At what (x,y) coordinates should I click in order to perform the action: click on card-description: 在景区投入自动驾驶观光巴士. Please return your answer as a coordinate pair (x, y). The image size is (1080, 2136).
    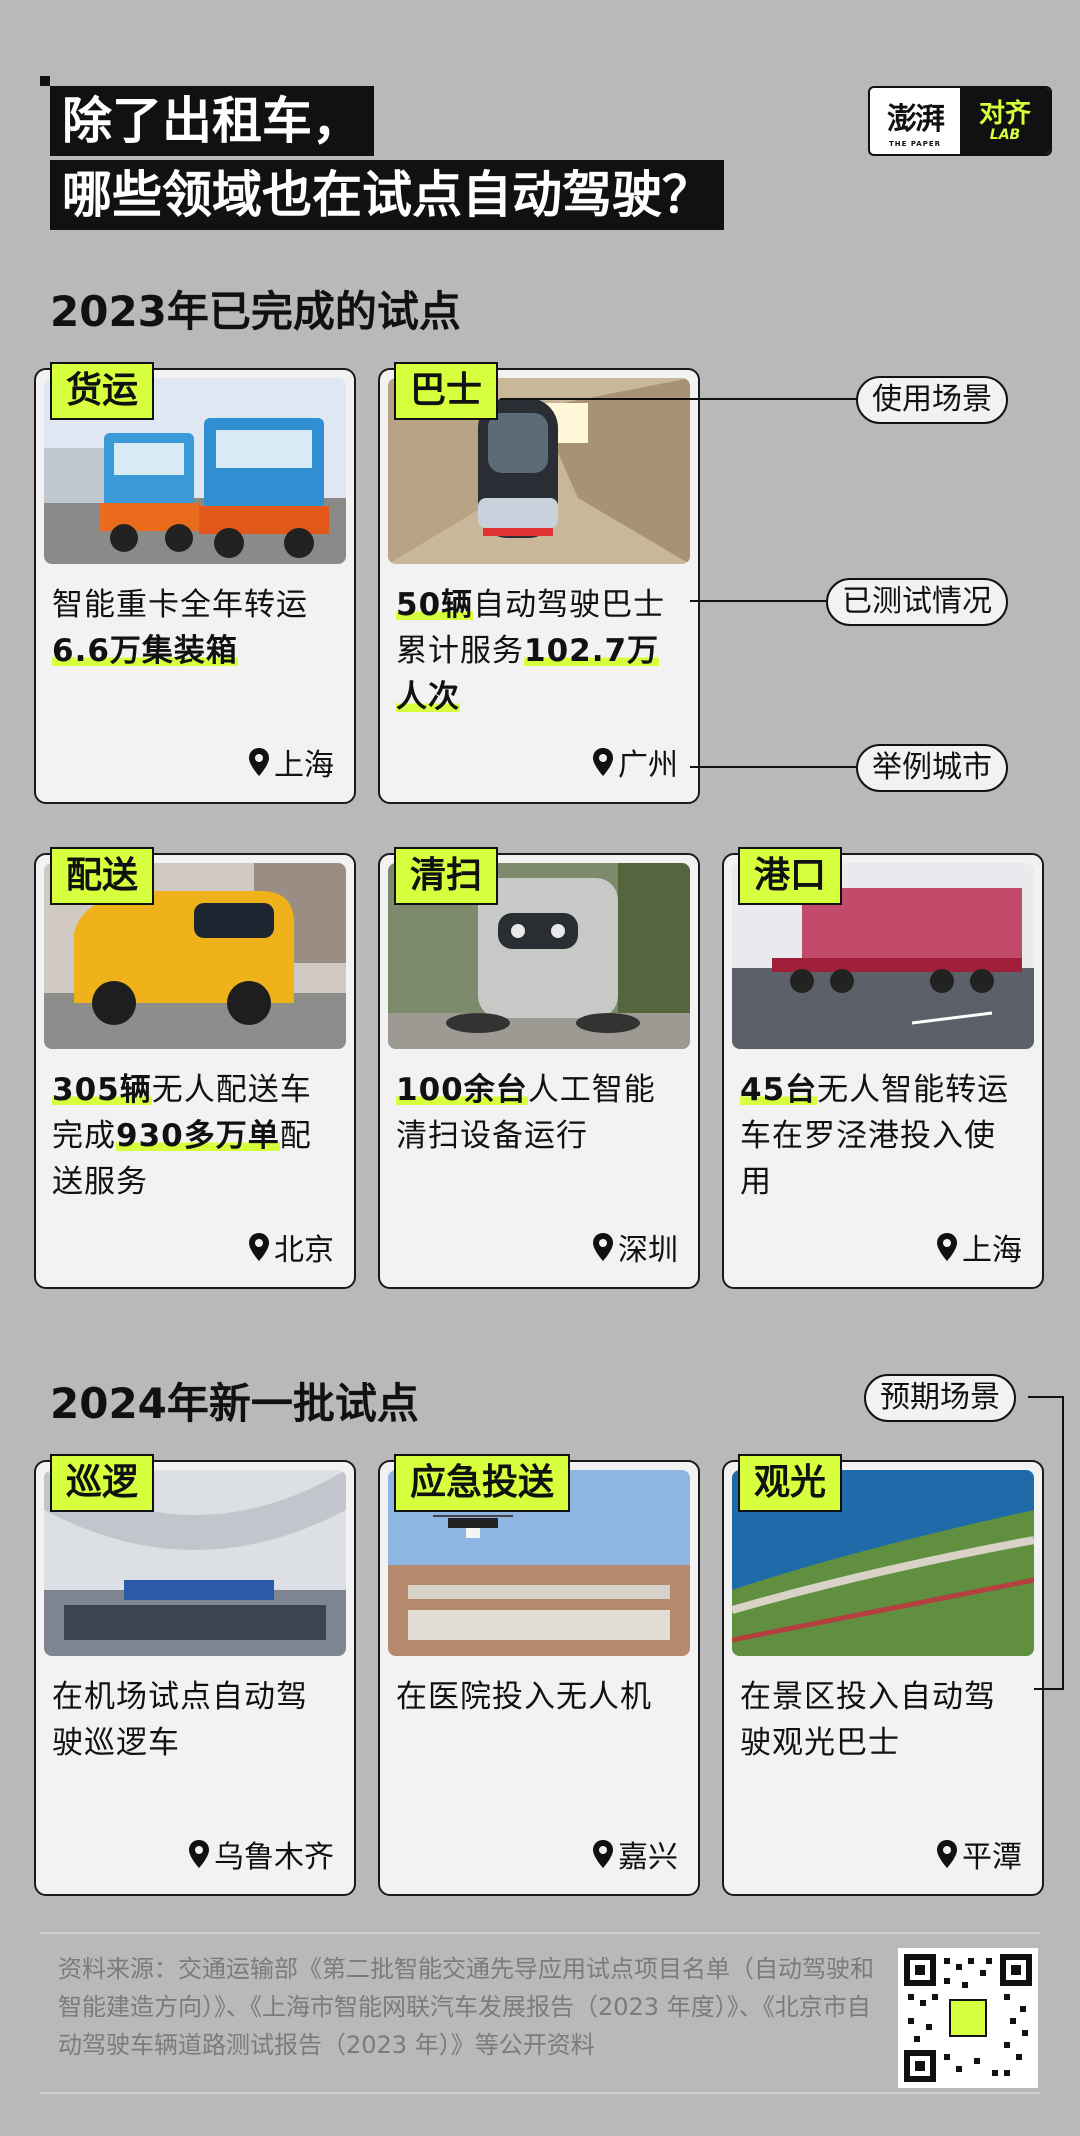
    Looking at the image, I should click on (868, 1720).